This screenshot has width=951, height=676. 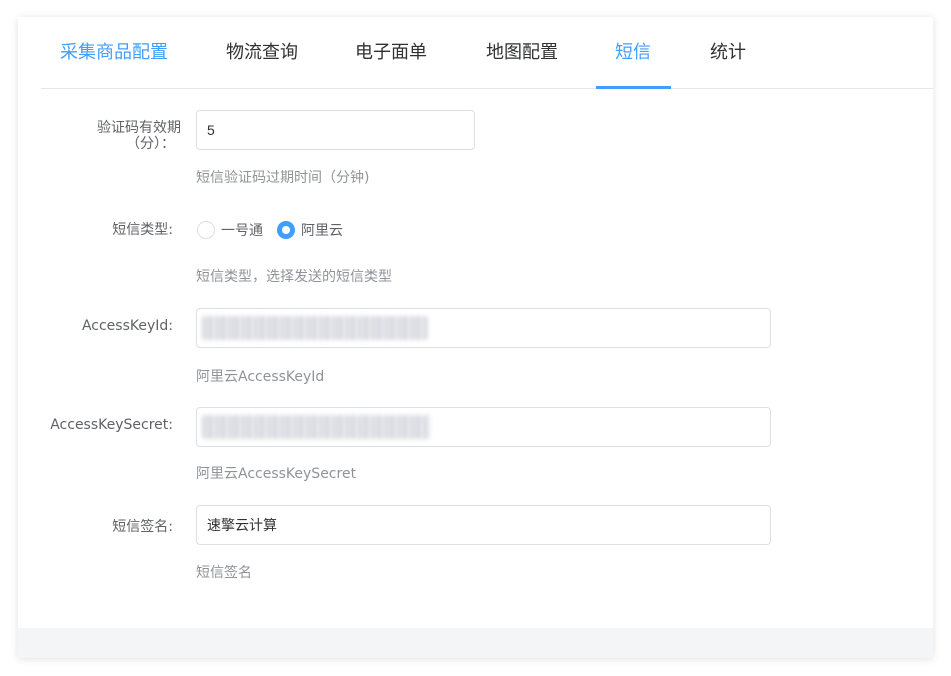 What do you see at coordinates (242, 230) in the screenshot?
I see `radio-yihaotong-label: 一号通` at bounding box center [242, 230].